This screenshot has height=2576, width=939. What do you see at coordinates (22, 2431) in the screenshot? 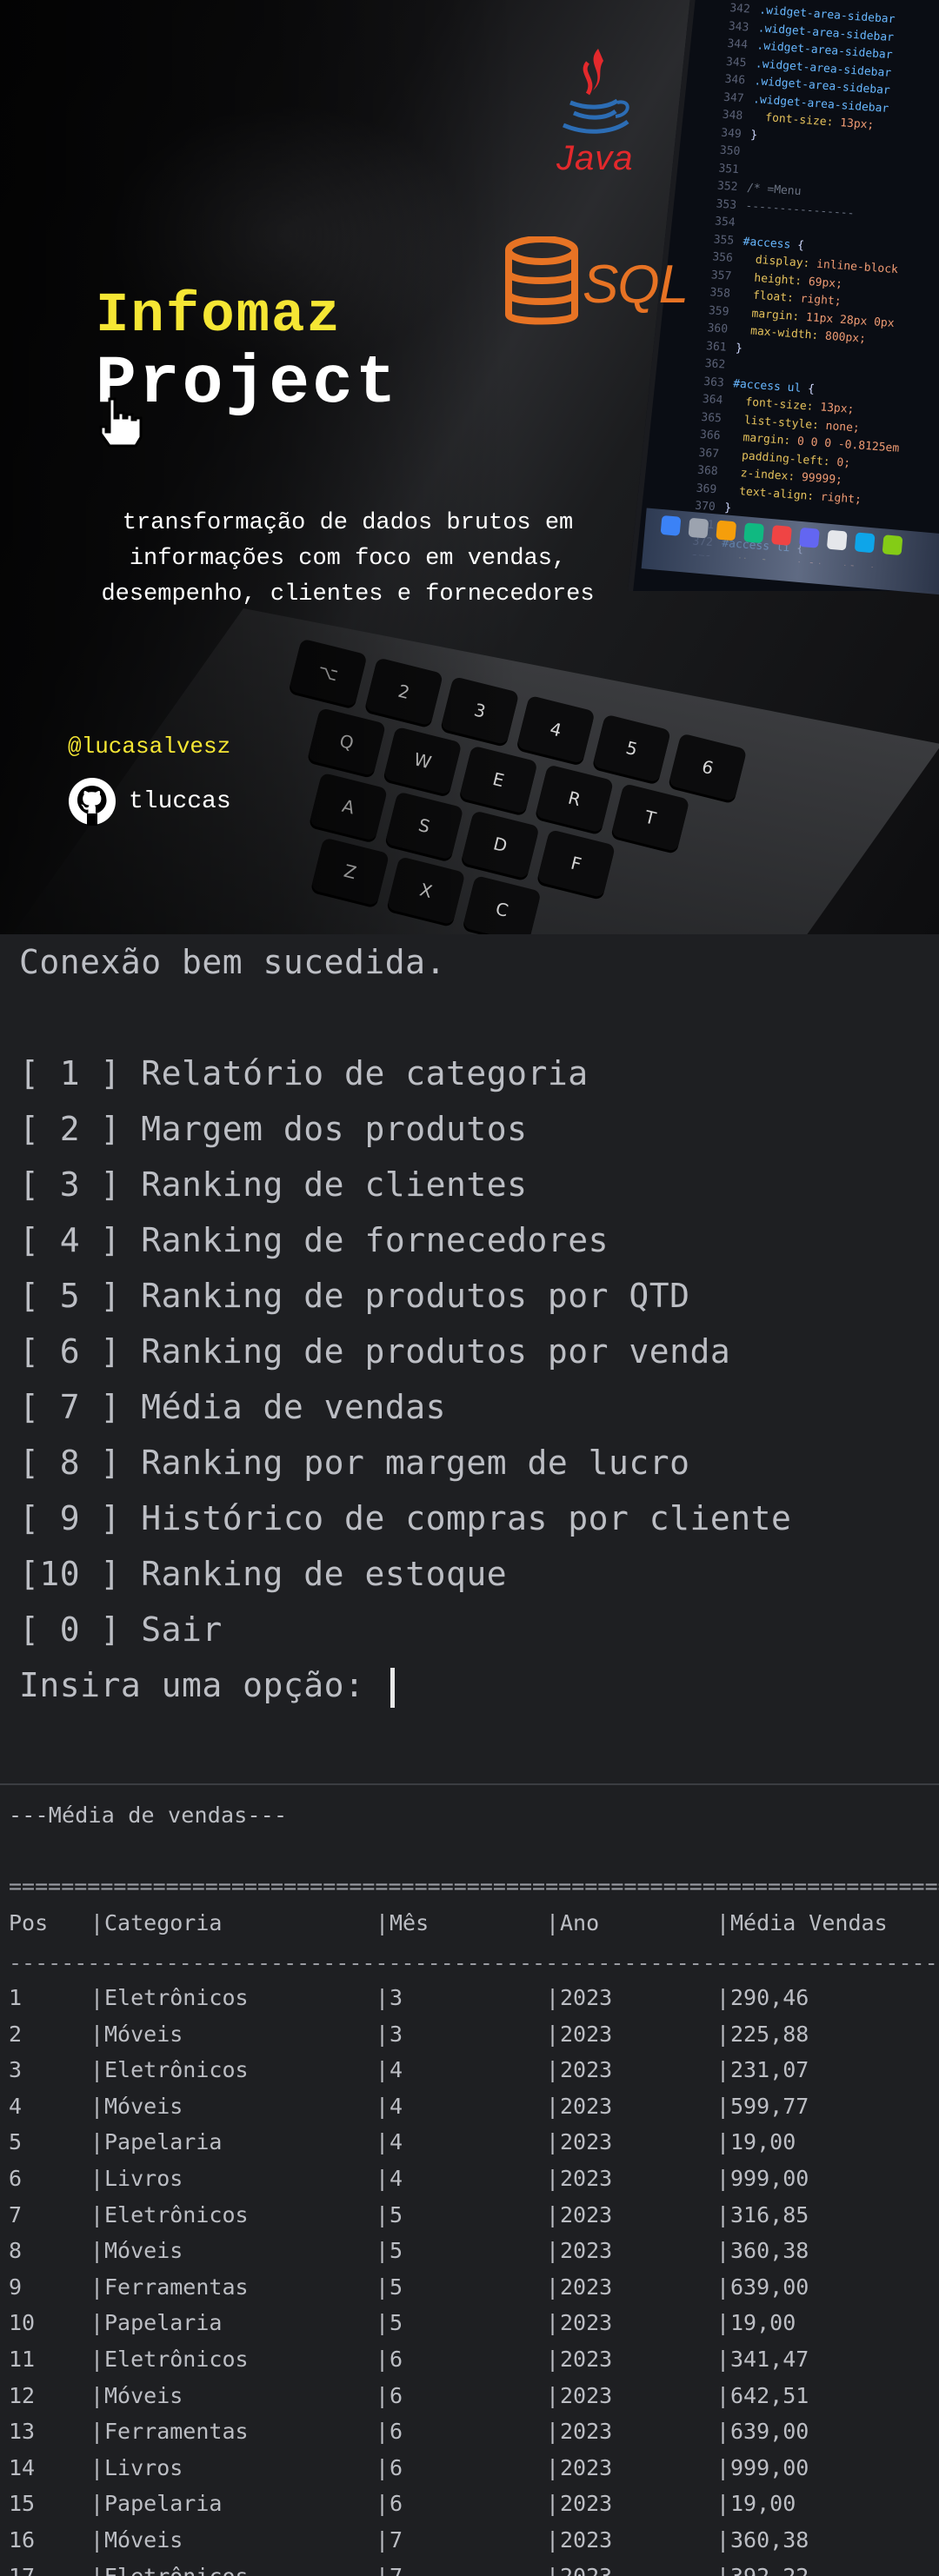
I see `table-cell: 13` at bounding box center [22, 2431].